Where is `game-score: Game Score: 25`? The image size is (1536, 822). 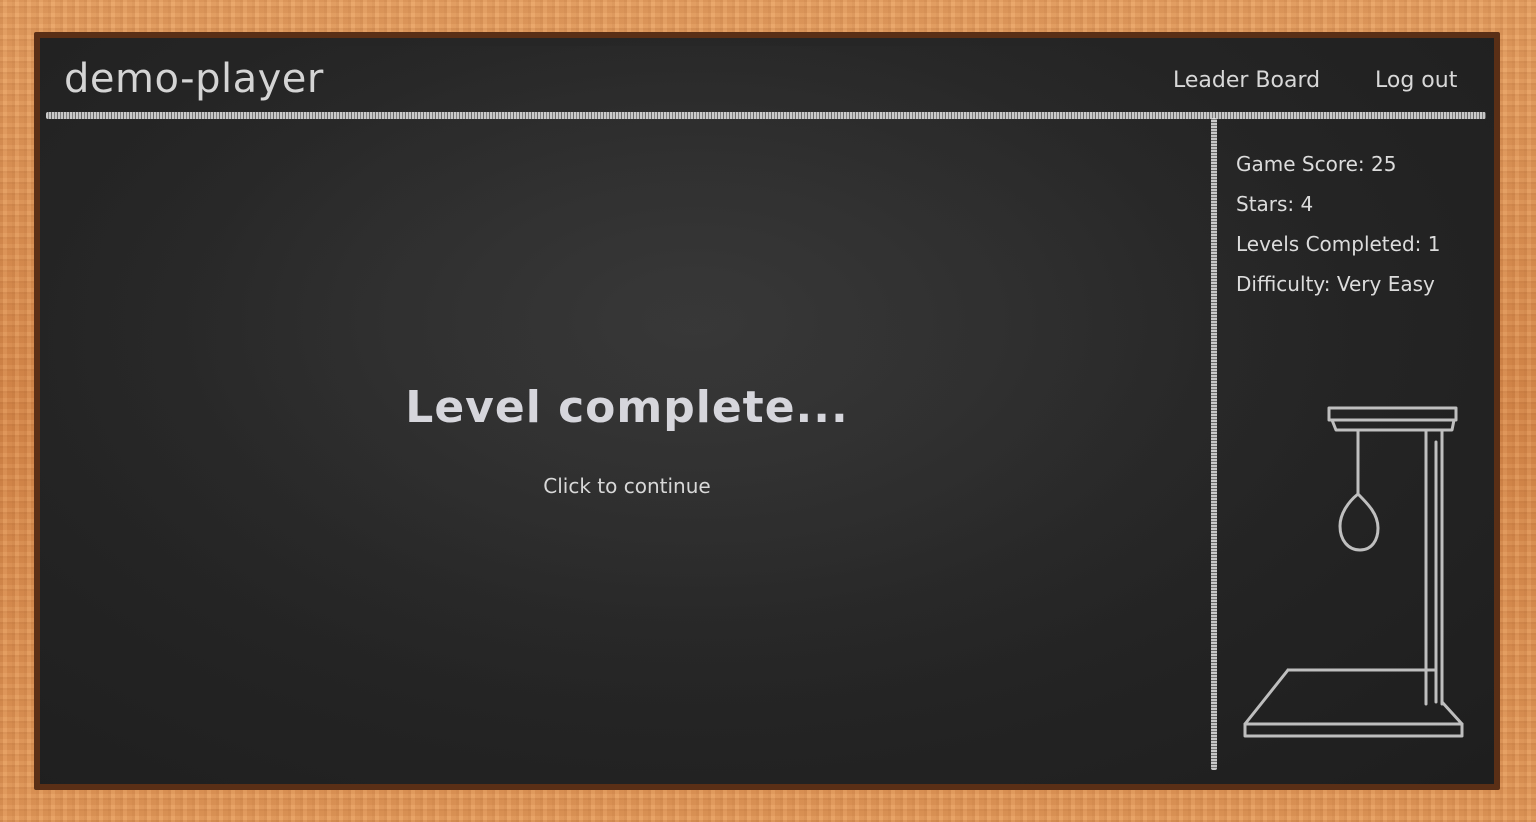 game-score: Game Score: 25 is located at coordinates (1316, 164).